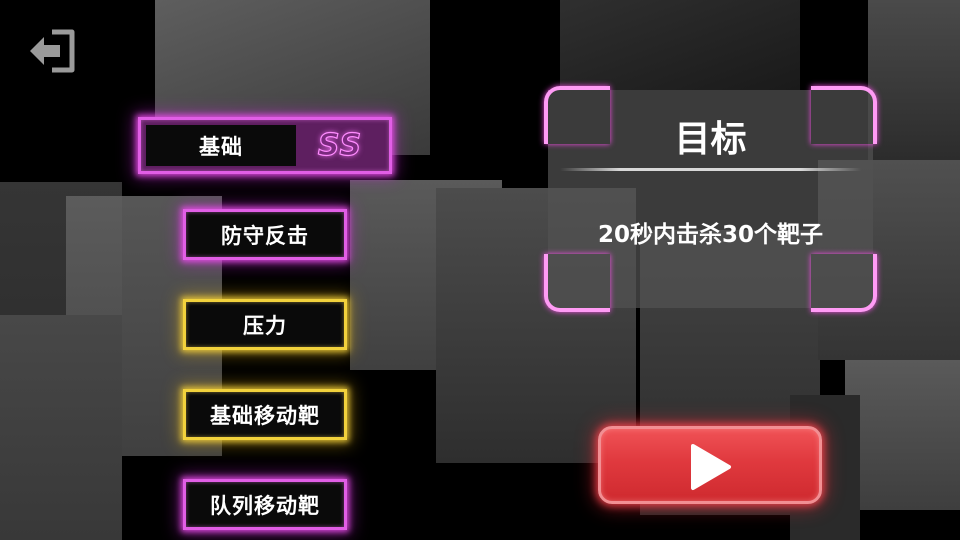 The image size is (960, 540). Describe the element at coordinates (710, 169) in the screenshot. I see `goal-divider` at that location.